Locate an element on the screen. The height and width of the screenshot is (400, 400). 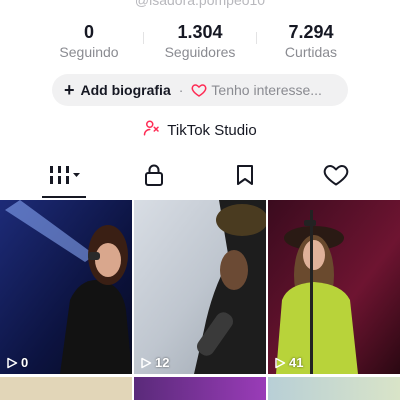
videos-grid-icon is located at coordinates (64, 177).